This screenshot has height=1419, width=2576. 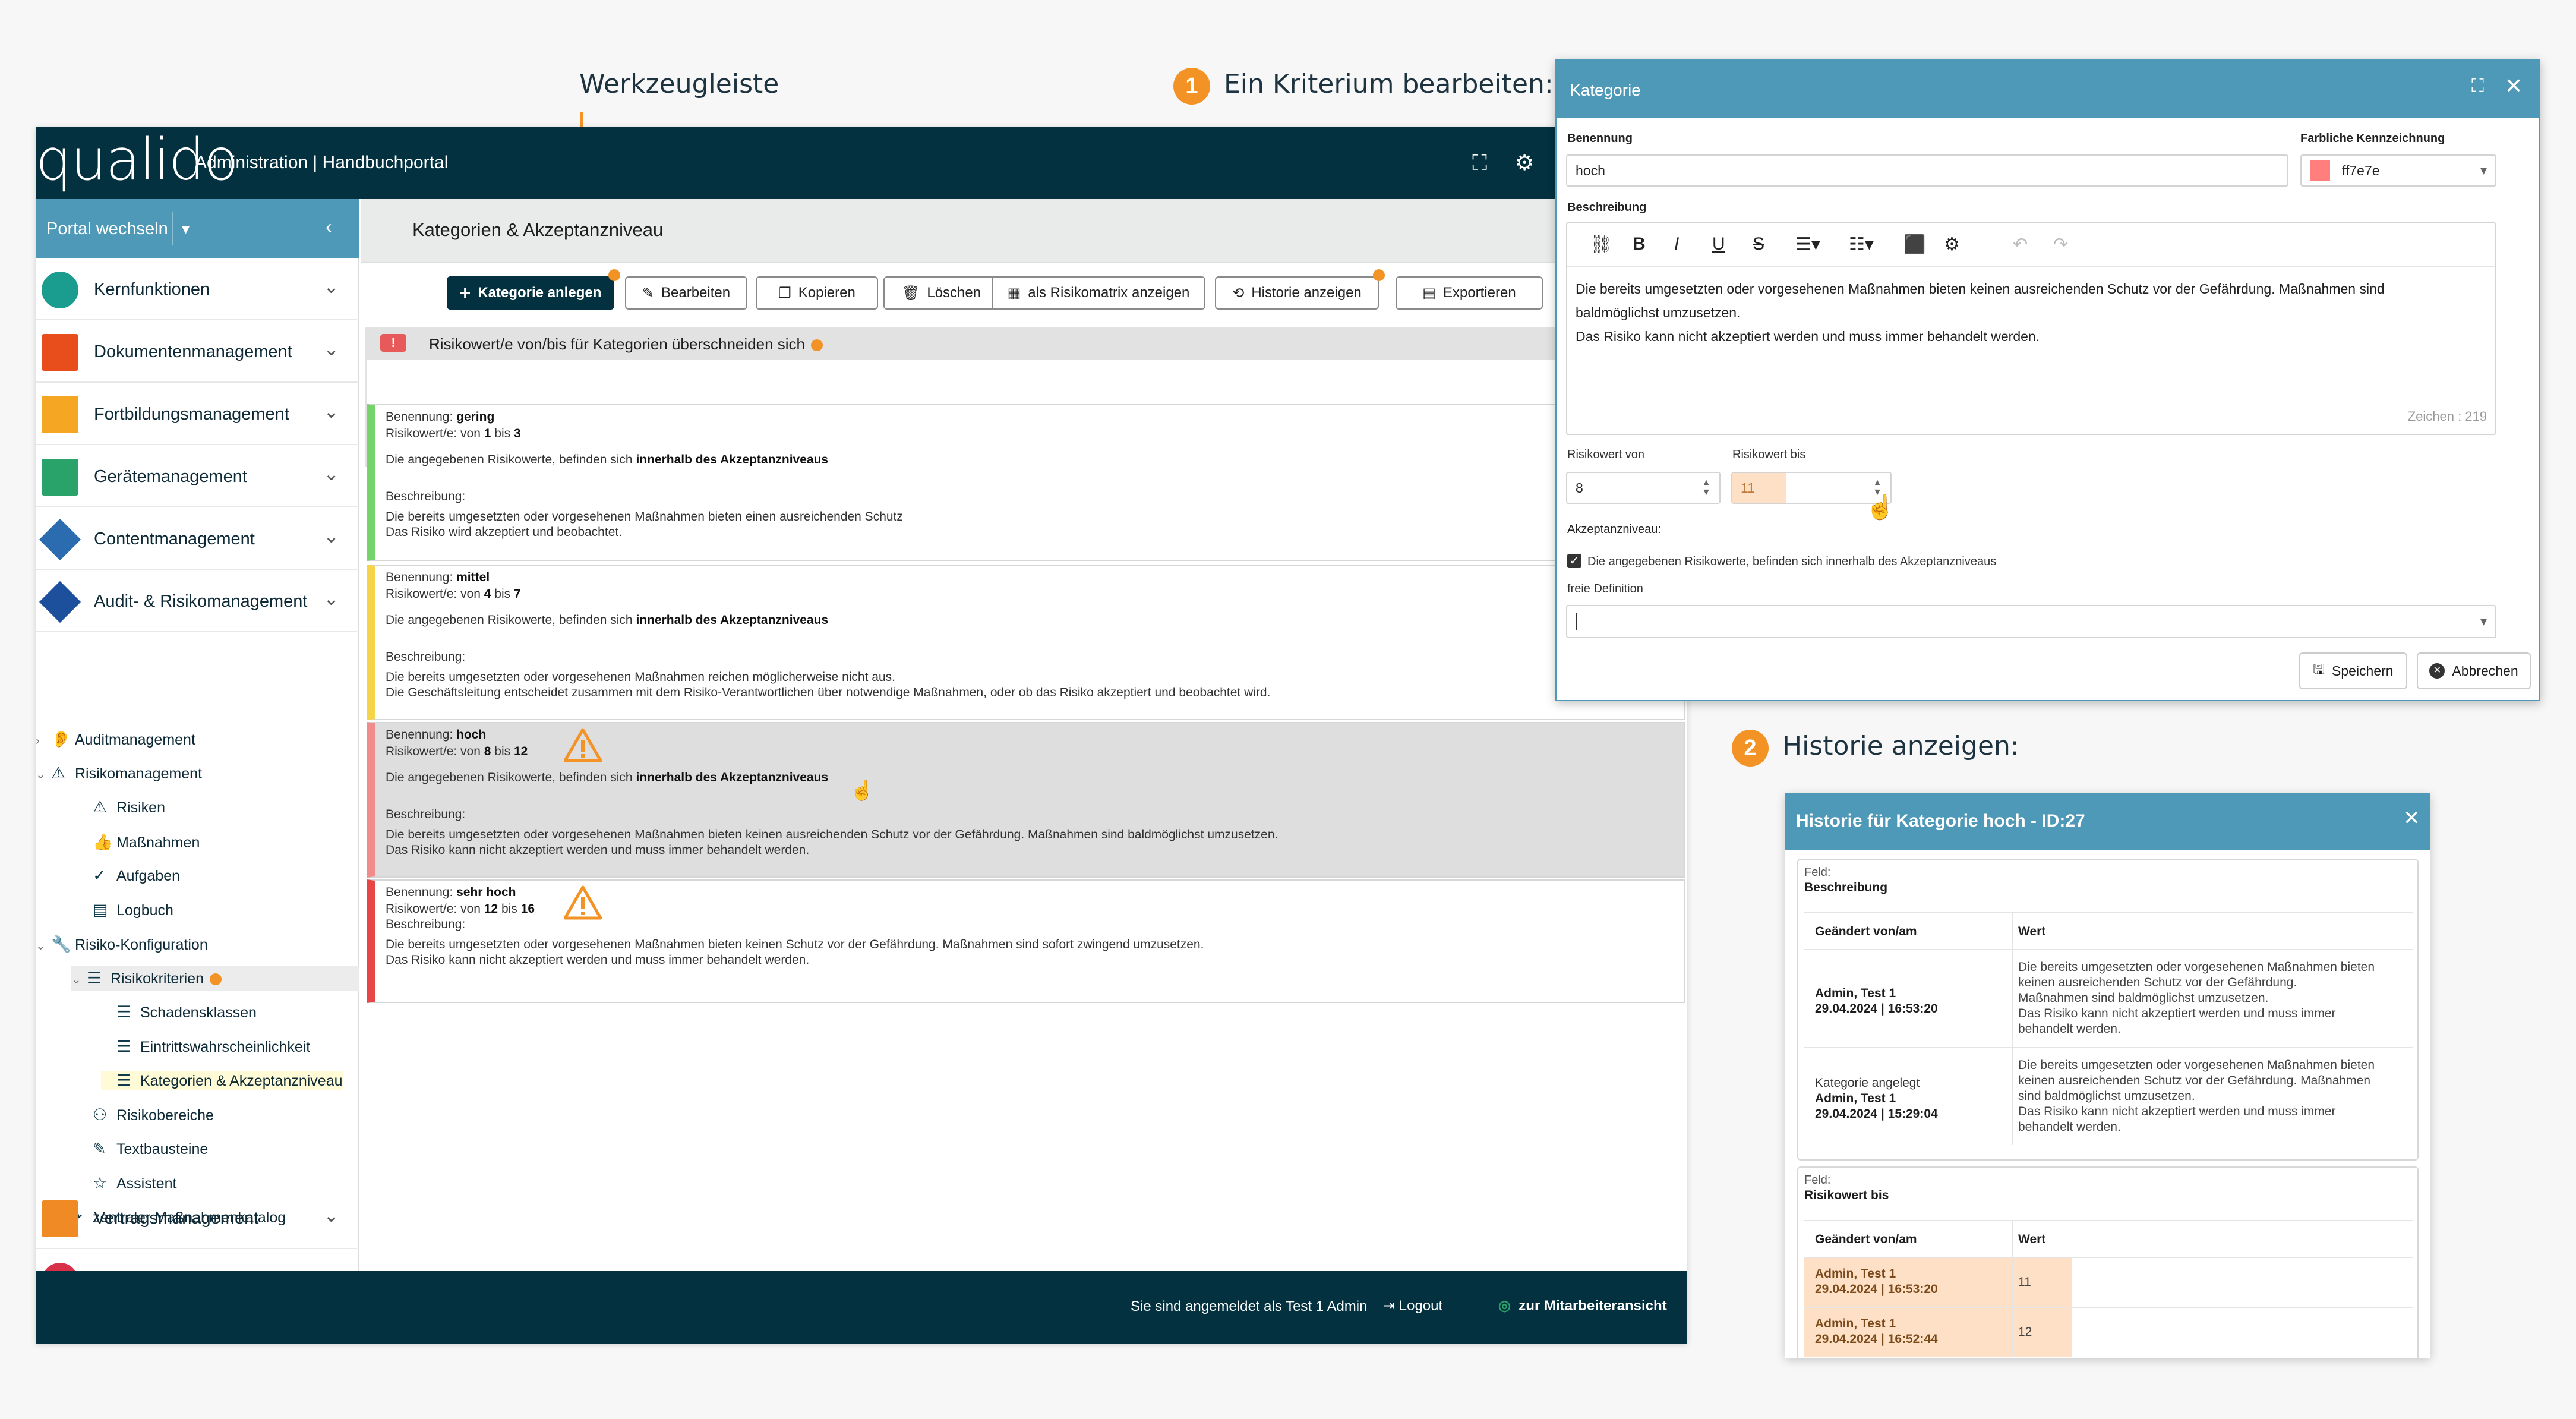 I want to click on maximize-icon: ⛶, so click(x=2477, y=86).